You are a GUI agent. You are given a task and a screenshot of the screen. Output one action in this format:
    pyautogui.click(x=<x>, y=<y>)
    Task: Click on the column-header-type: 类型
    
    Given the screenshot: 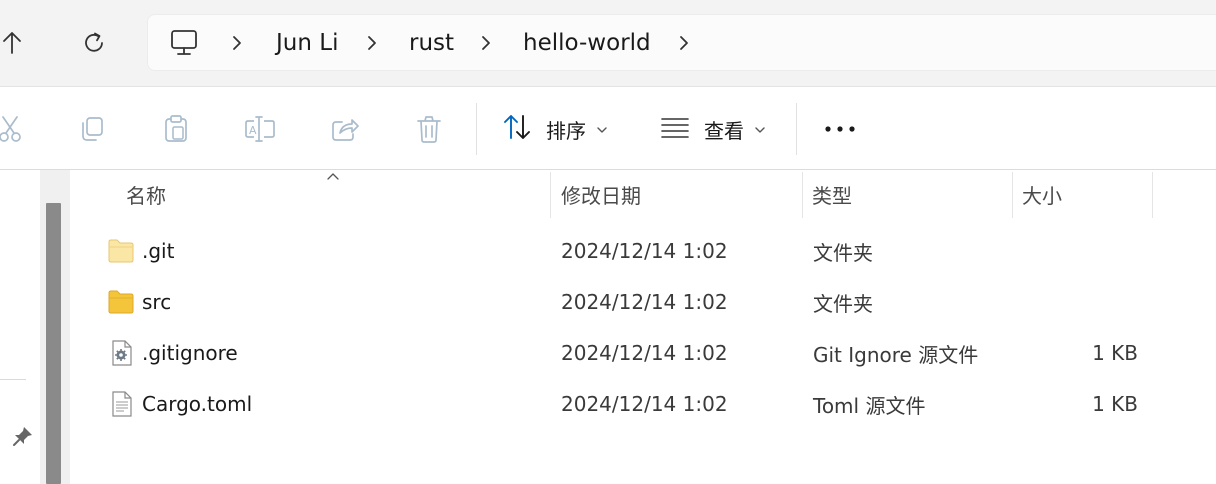 What is the action you would take?
    pyautogui.click(x=832, y=194)
    